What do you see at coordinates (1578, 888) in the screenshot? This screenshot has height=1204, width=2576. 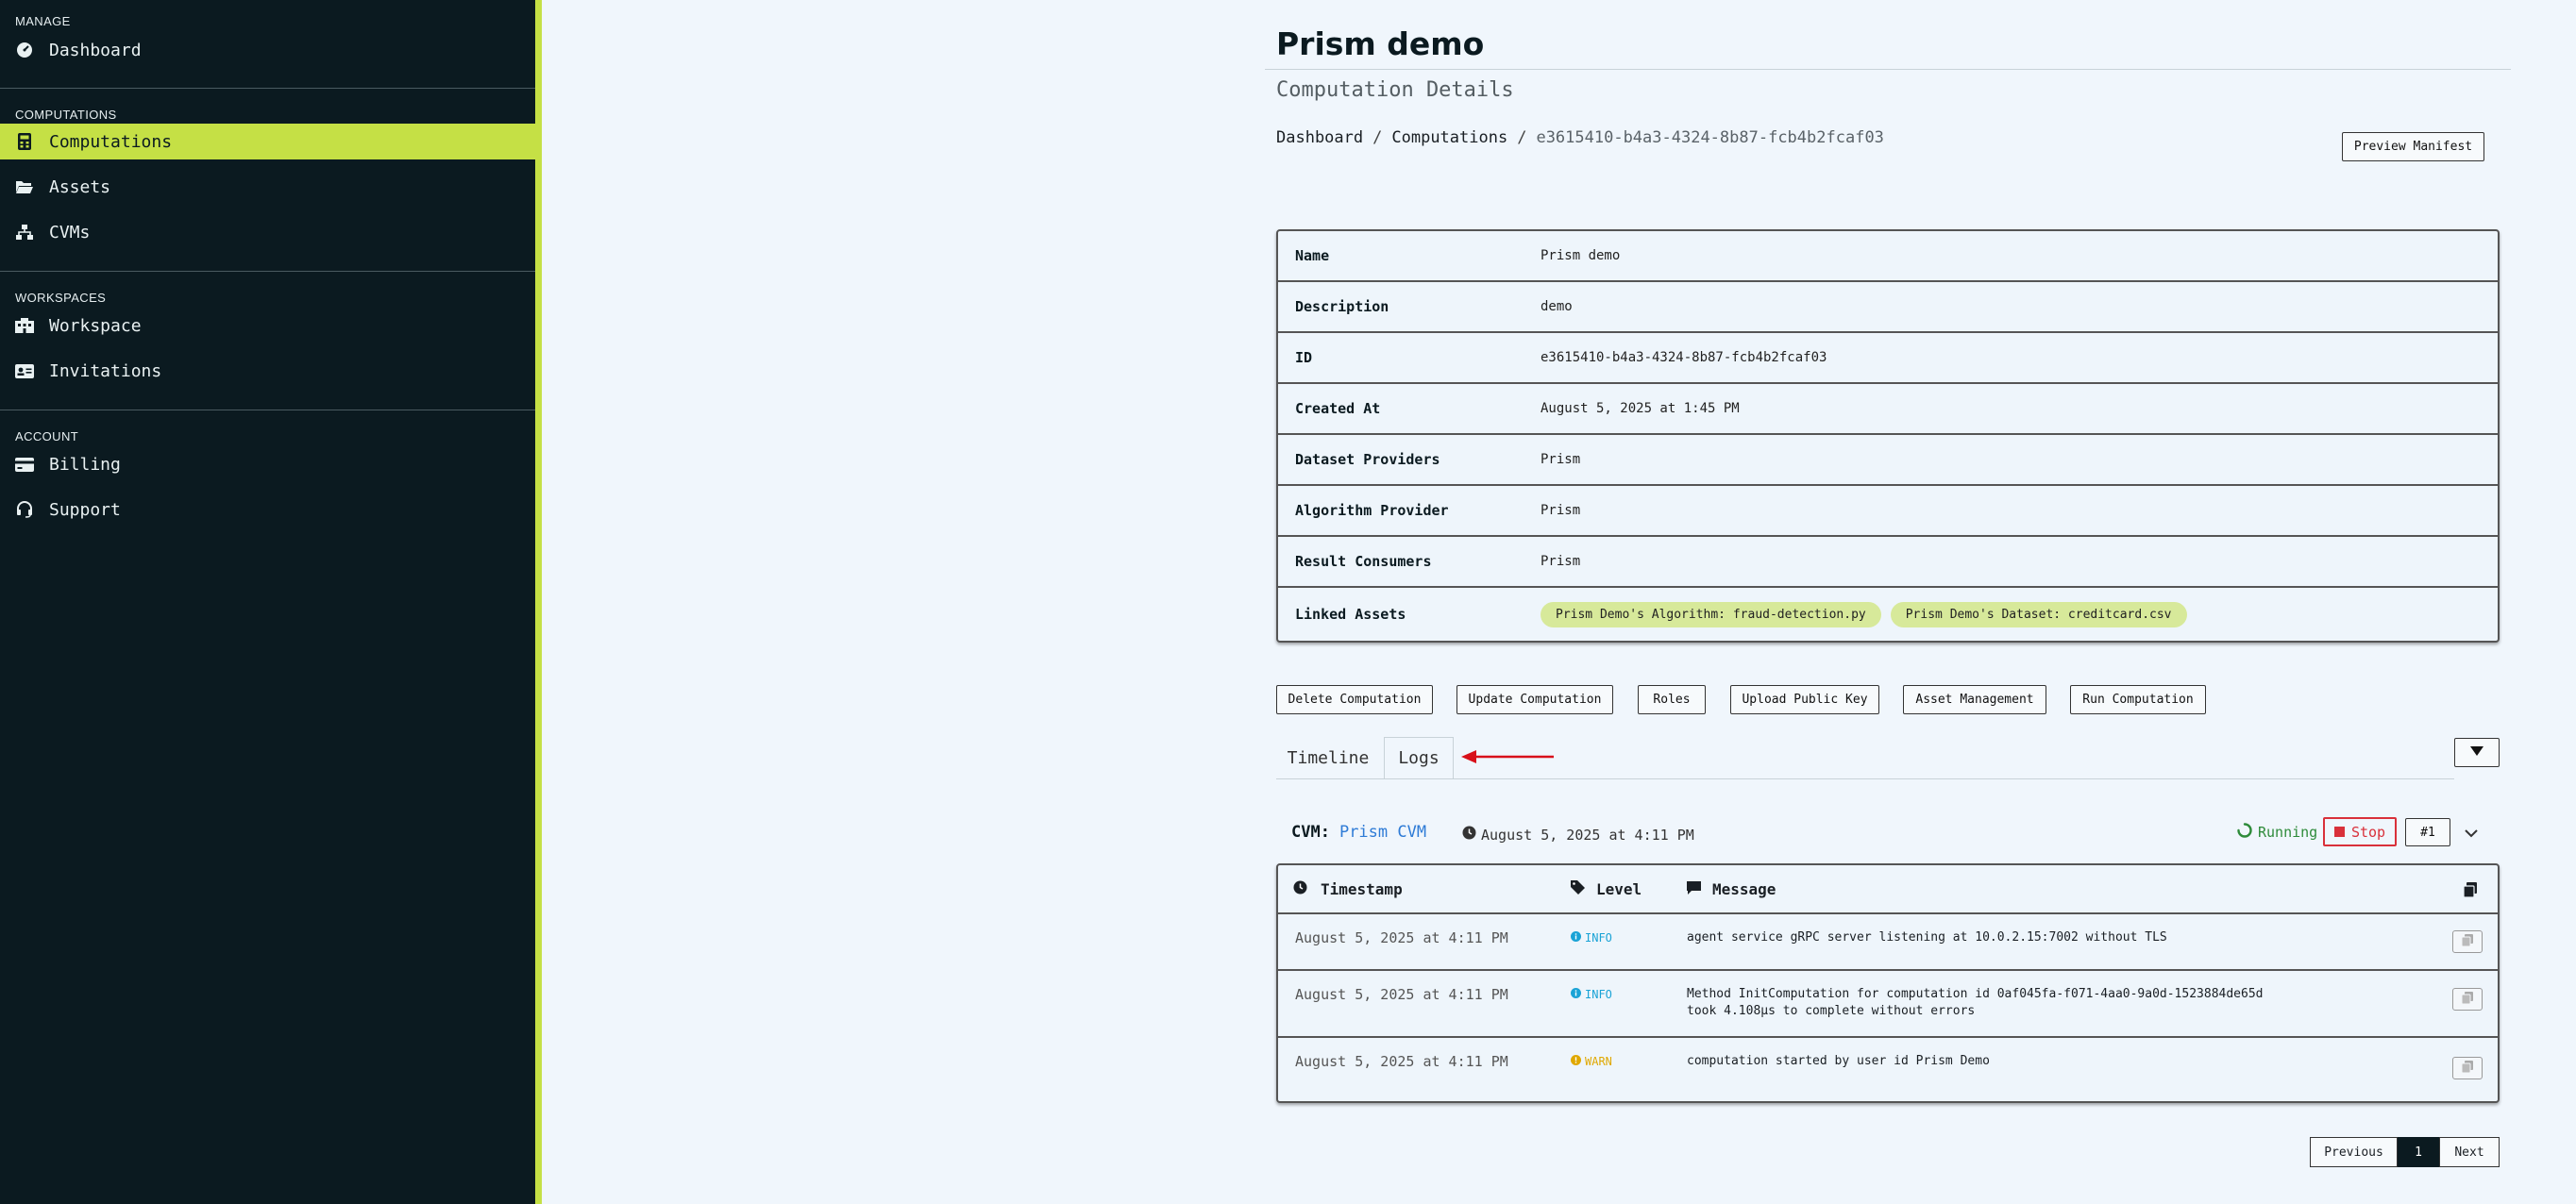 I see `tag-icon` at bounding box center [1578, 888].